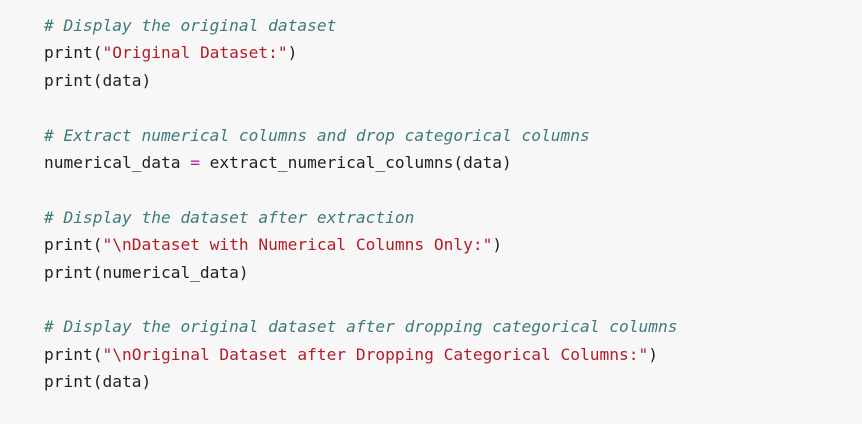  Describe the element at coordinates (195, 162) in the screenshot. I see `assignment-operator: =` at that location.